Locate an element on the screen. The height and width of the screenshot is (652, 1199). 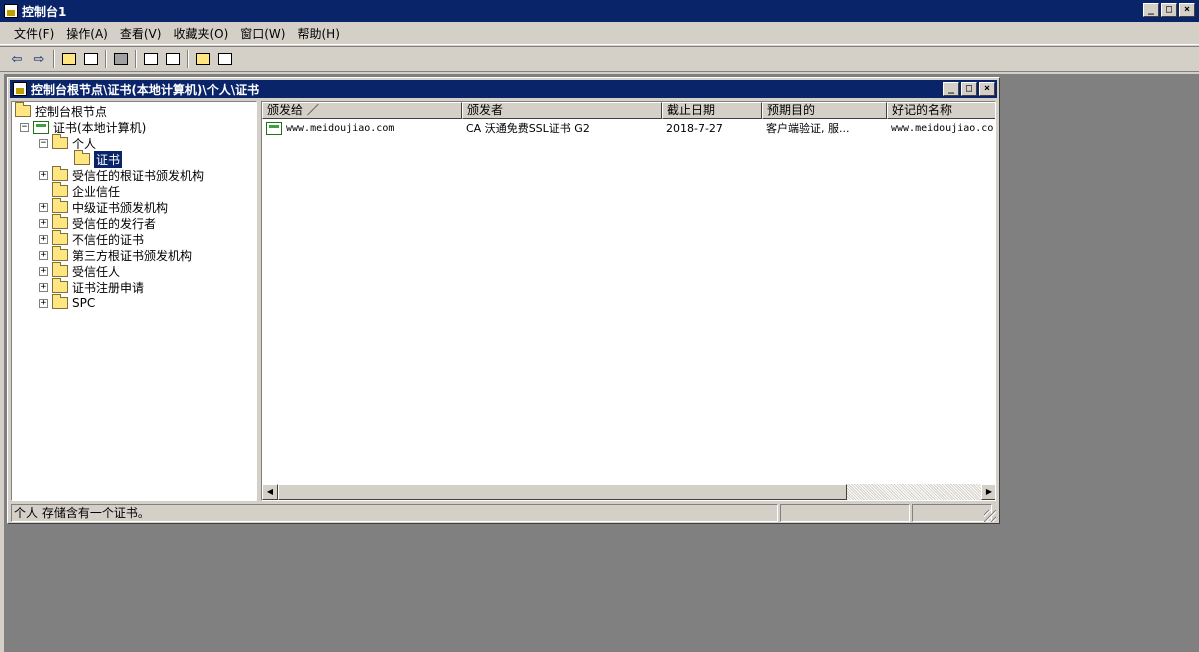
list-header: 颁发给 ／ 颁发者 截止日期 预期目的 好记的名称 is located at coordinates (628, 110).